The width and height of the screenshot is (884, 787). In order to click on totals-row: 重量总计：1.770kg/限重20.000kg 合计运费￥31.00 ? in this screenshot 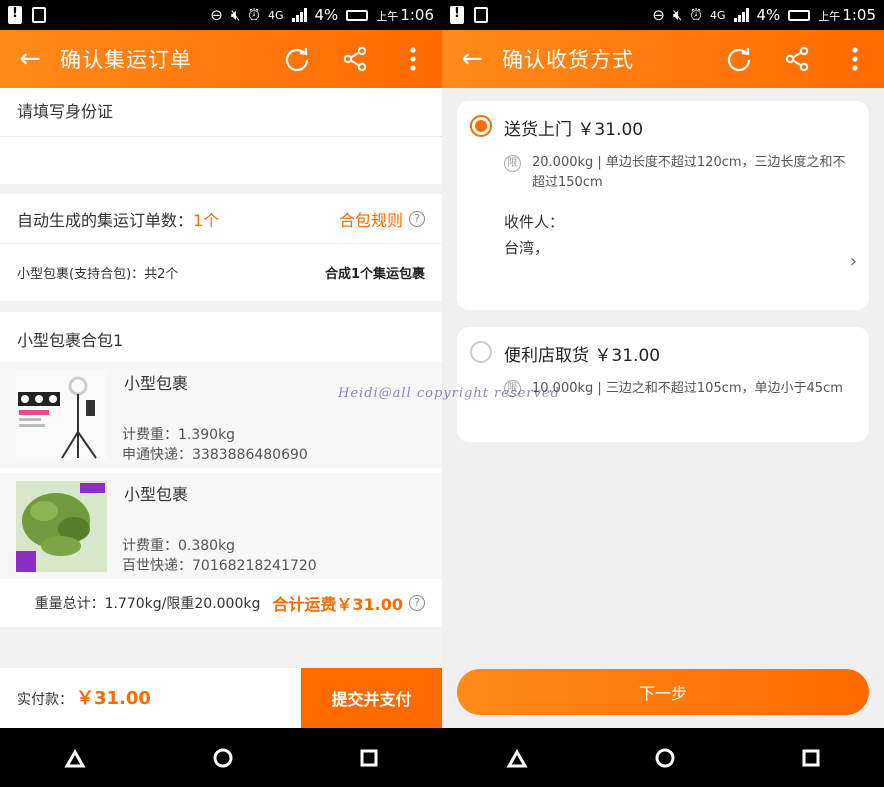, I will do `click(221, 603)`.